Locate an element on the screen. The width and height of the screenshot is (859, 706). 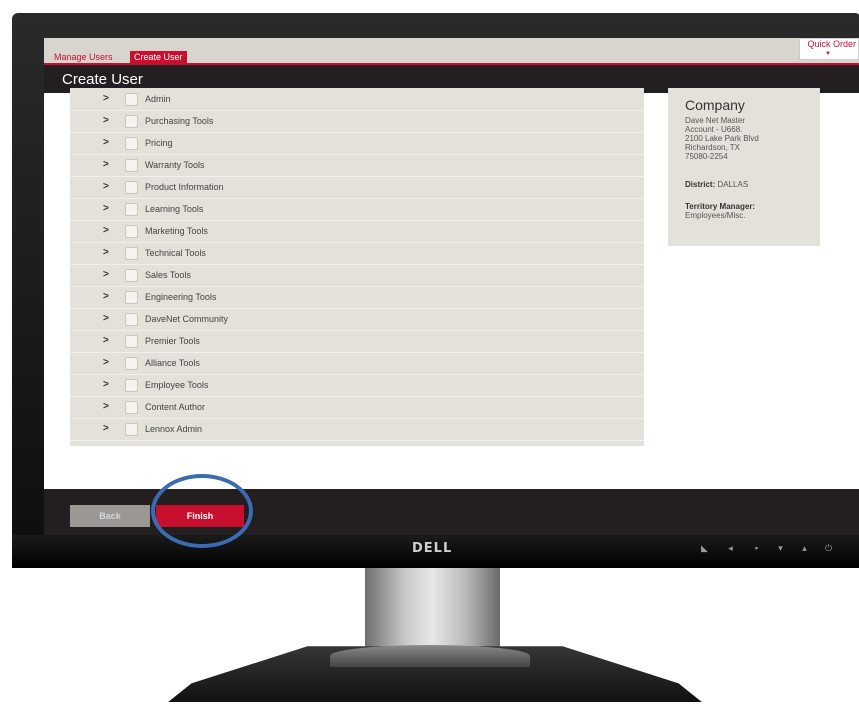
list-item-label: Learning Tools is located at coordinates (174, 209).